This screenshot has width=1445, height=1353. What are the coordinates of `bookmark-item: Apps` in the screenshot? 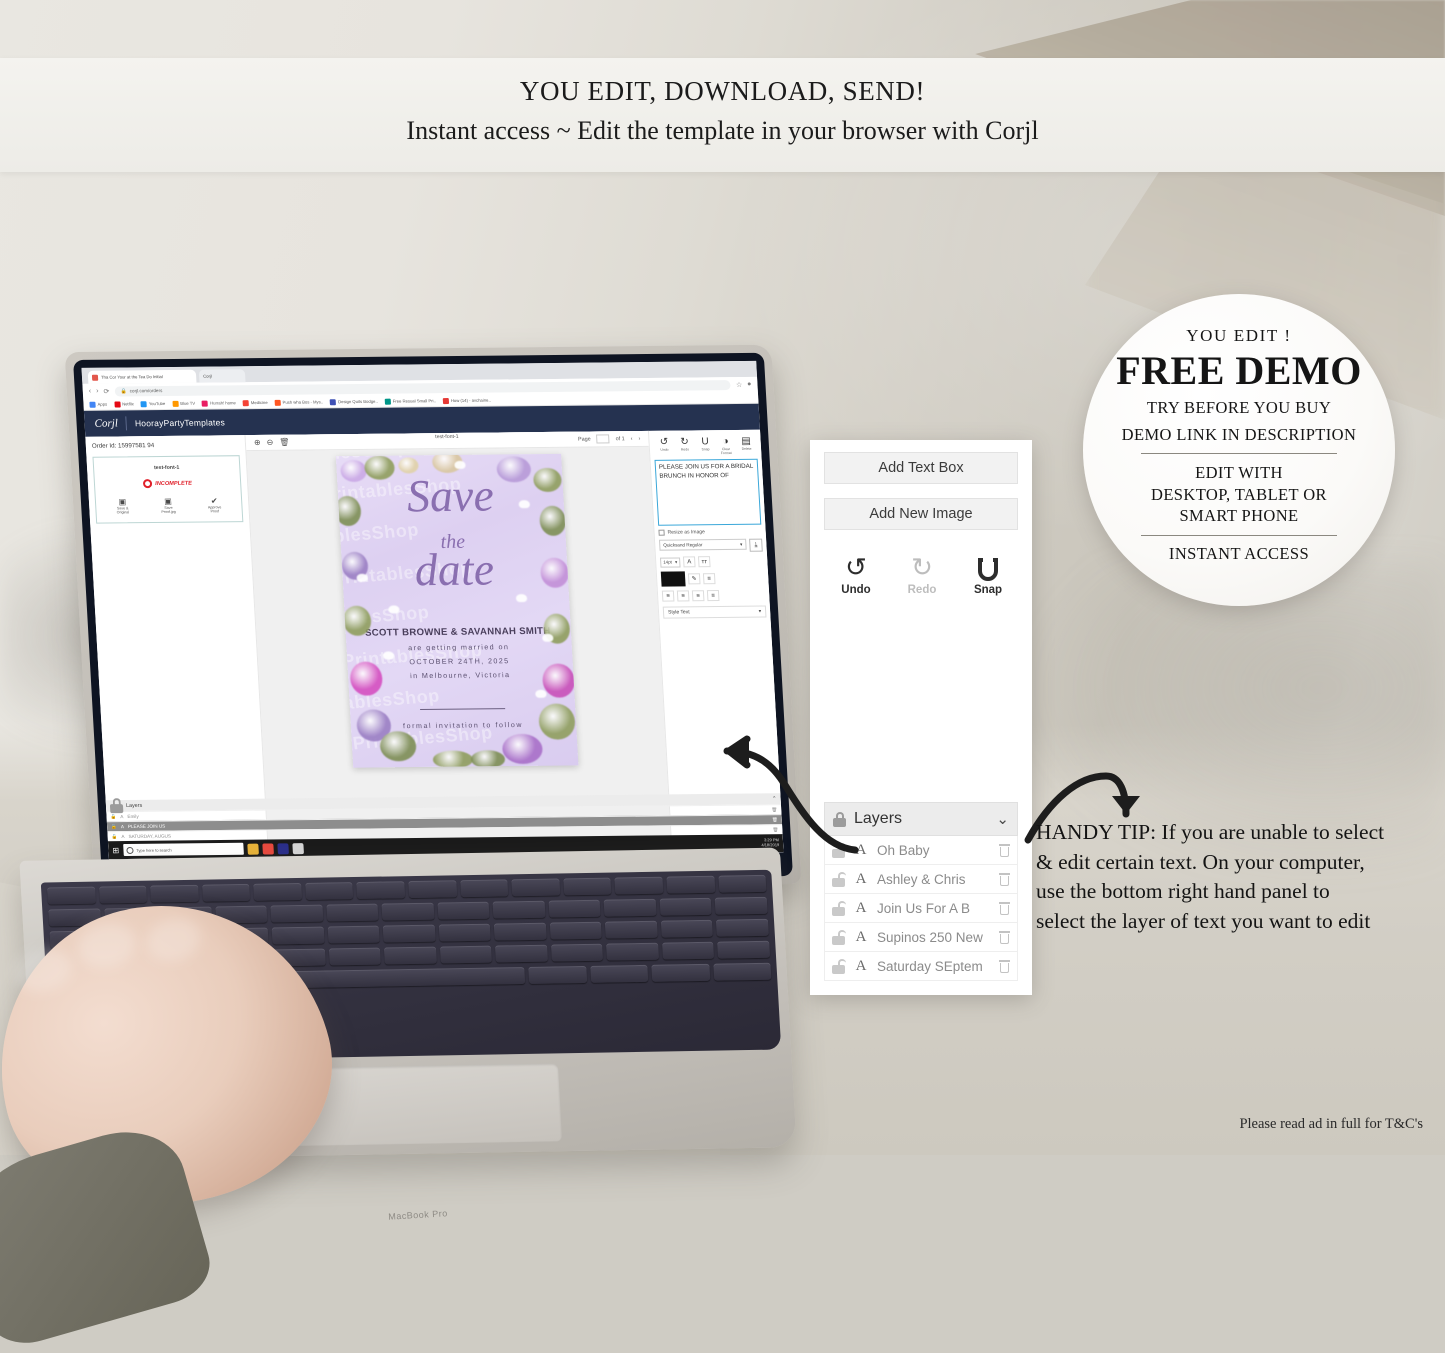 It's located at (98, 404).